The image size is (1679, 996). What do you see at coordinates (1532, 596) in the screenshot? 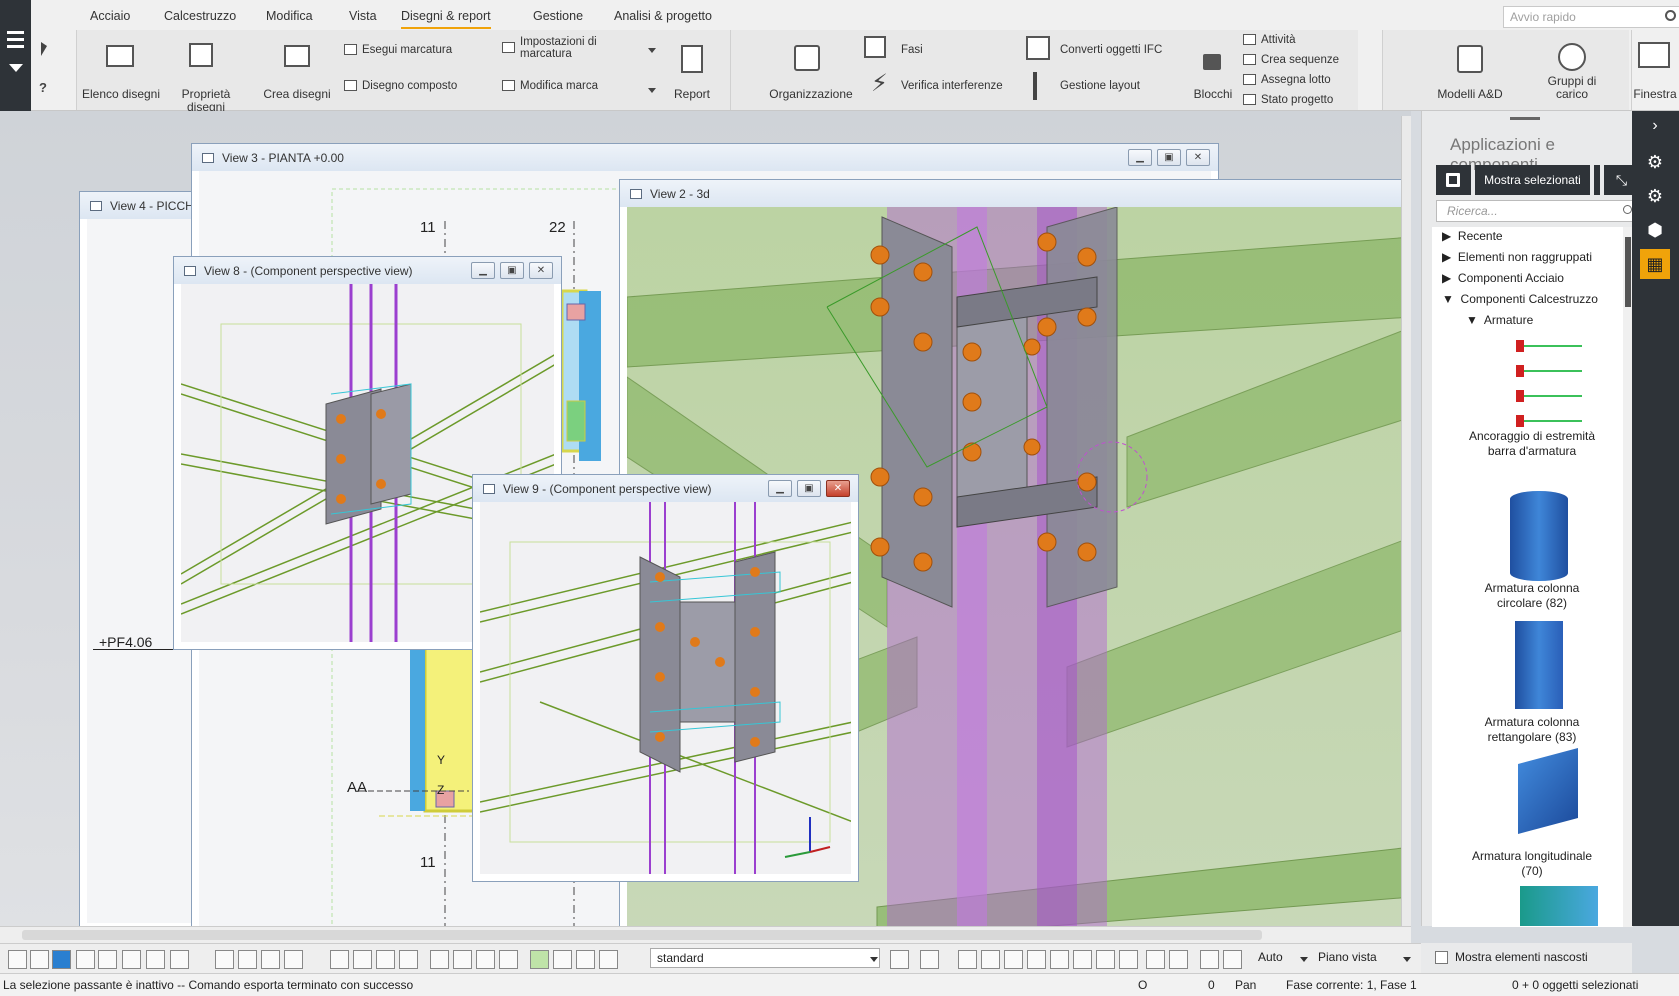
I see `component-item-label: Armatura colonna circolare (82)` at bounding box center [1532, 596].